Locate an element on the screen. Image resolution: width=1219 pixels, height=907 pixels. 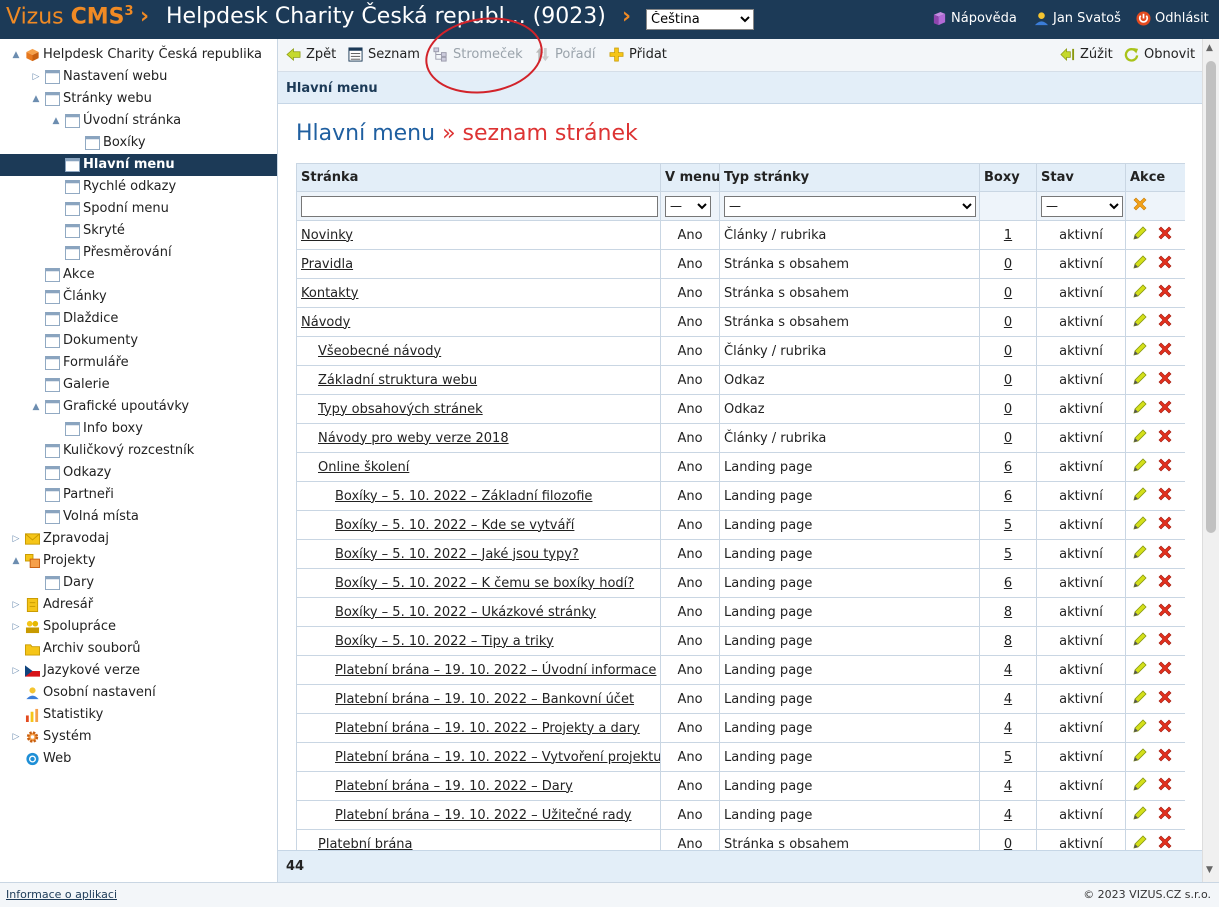
column-header-type: Typ stránky is located at coordinates (849, 177).